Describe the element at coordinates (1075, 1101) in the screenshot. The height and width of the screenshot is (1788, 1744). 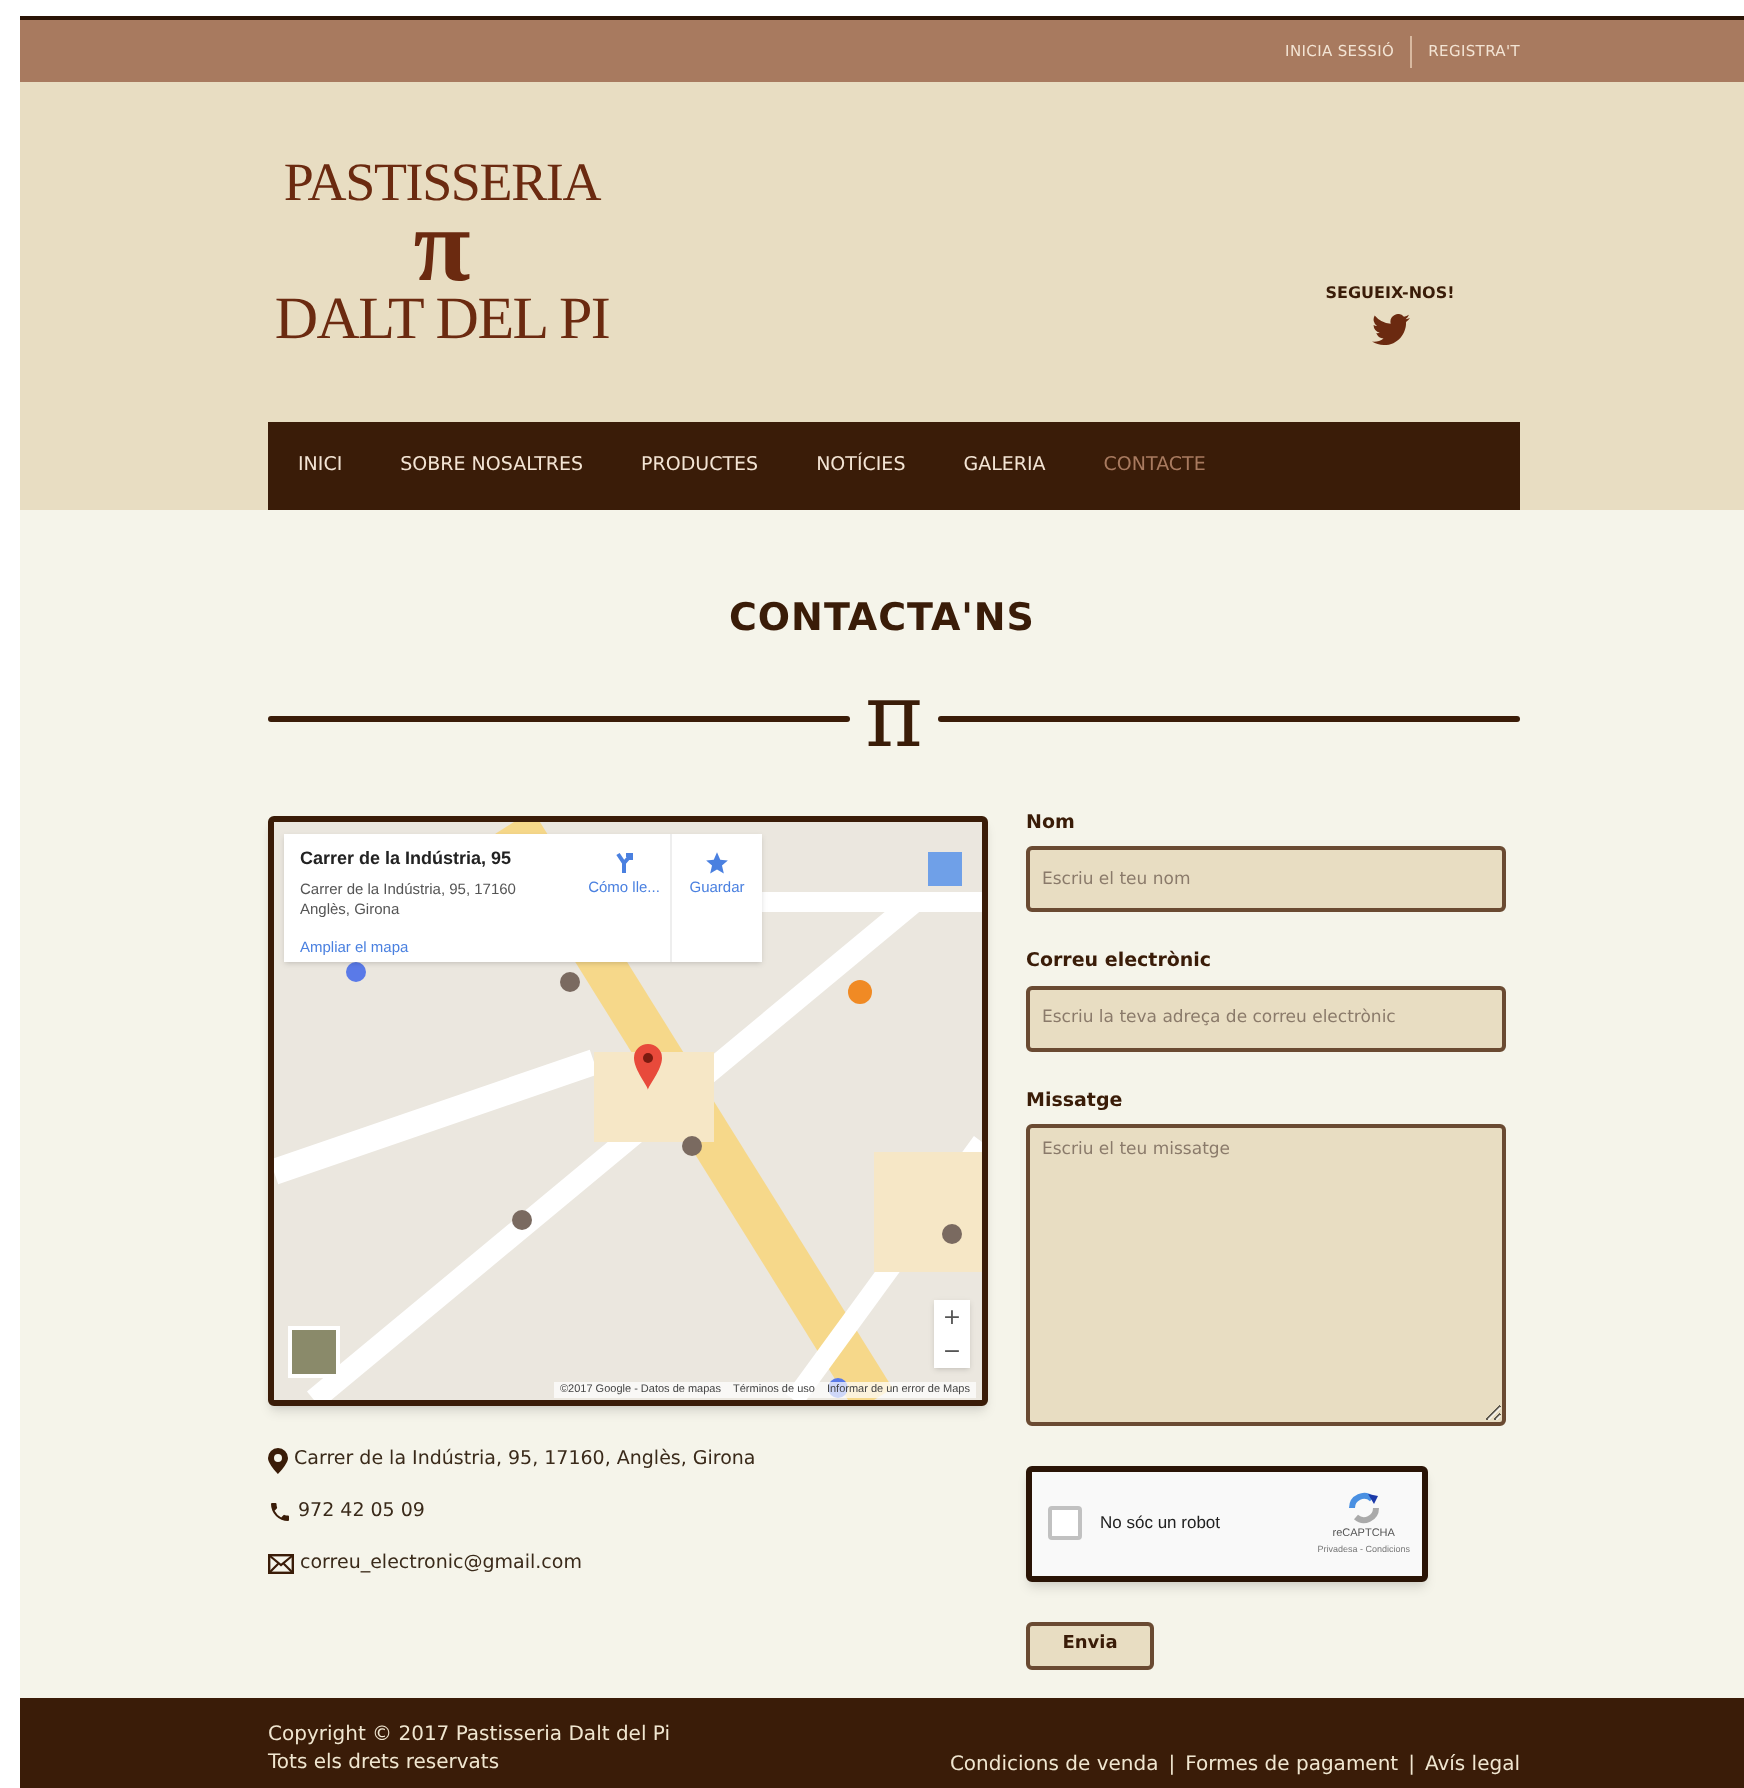
I see `field-label: Missatge` at that location.